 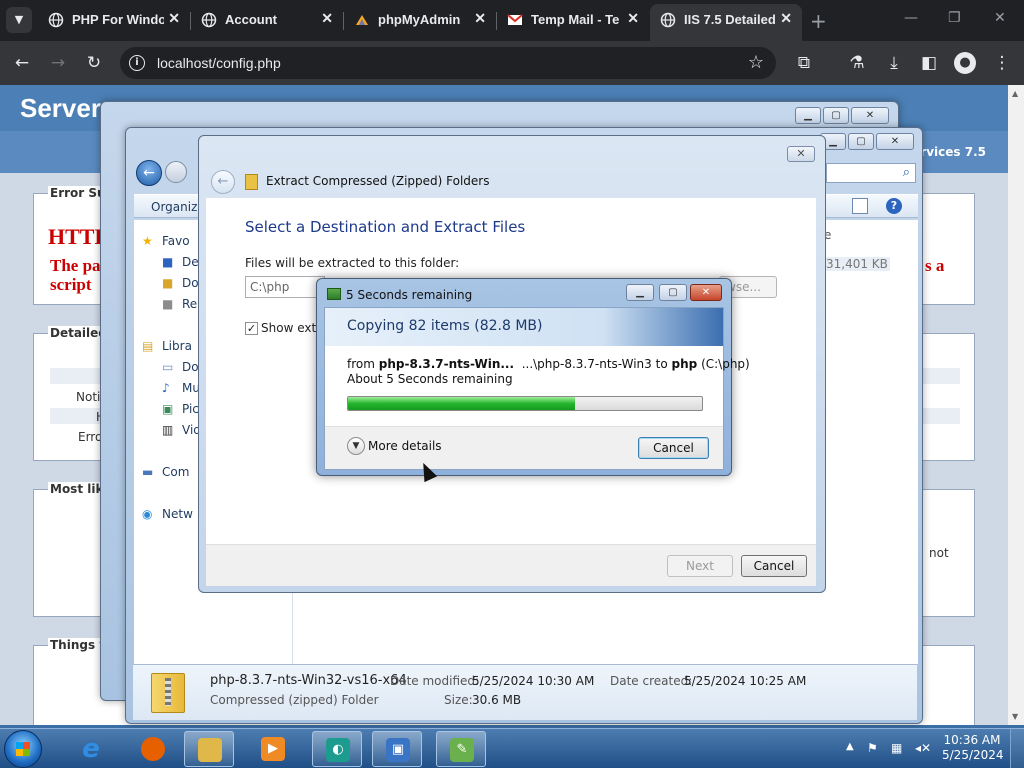 What do you see at coordinates (896, 748) in the screenshot?
I see `network-icon: ▦` at bounding box center [896, 748].